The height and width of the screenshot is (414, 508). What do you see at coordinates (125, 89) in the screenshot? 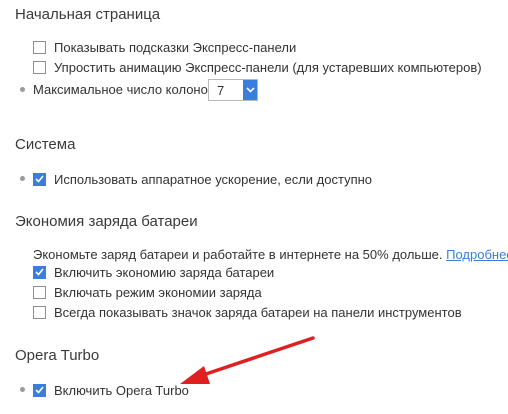
I see `columns-label: Максимальное число колонок:` at bounding box center [125, 89].